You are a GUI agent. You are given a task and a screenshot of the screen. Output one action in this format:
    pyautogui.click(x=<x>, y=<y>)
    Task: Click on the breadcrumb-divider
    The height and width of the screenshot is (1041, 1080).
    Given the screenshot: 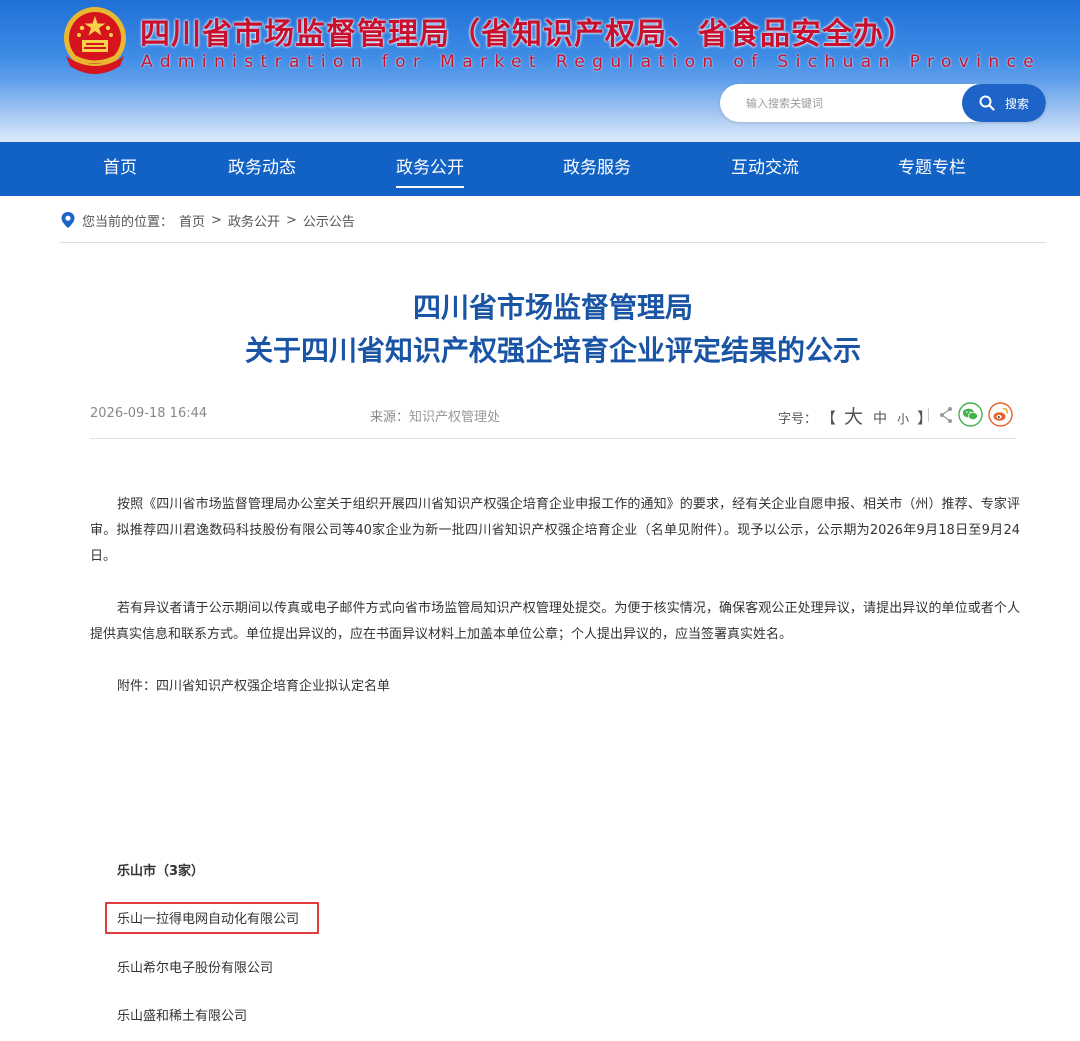 What is the action you would take?
    pyautogui.click(x=553, y=242)
    